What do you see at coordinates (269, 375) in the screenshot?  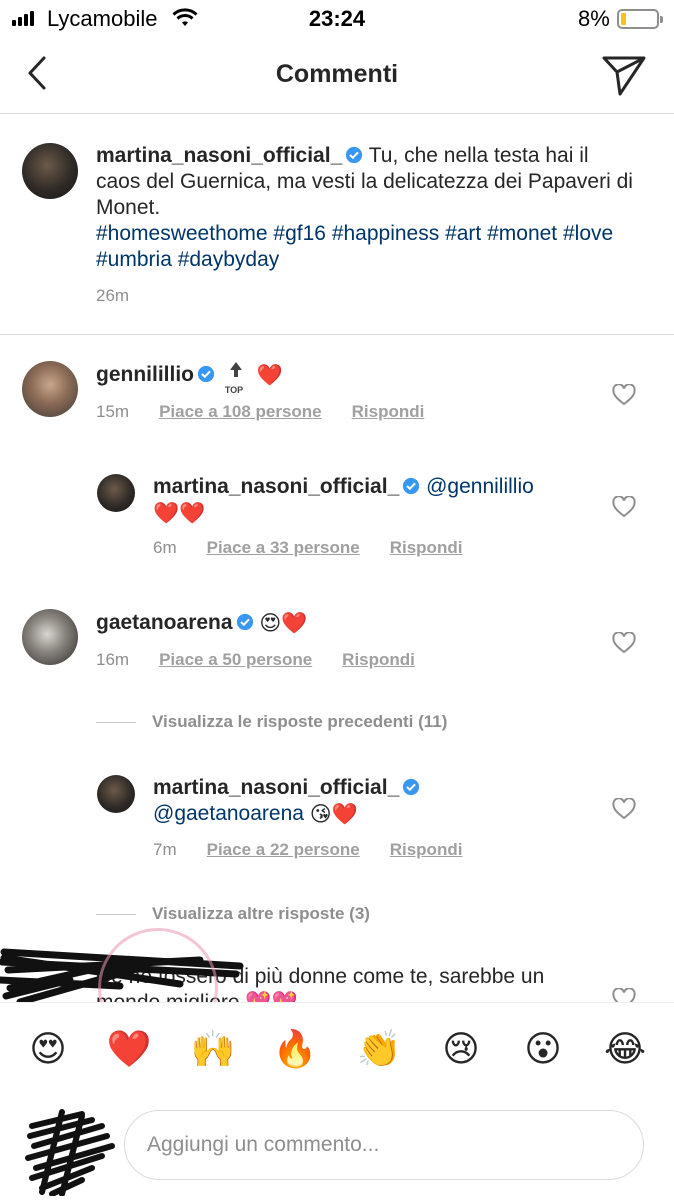 I see `comment-emoji: ❤️` at bounding box center [269, 375].